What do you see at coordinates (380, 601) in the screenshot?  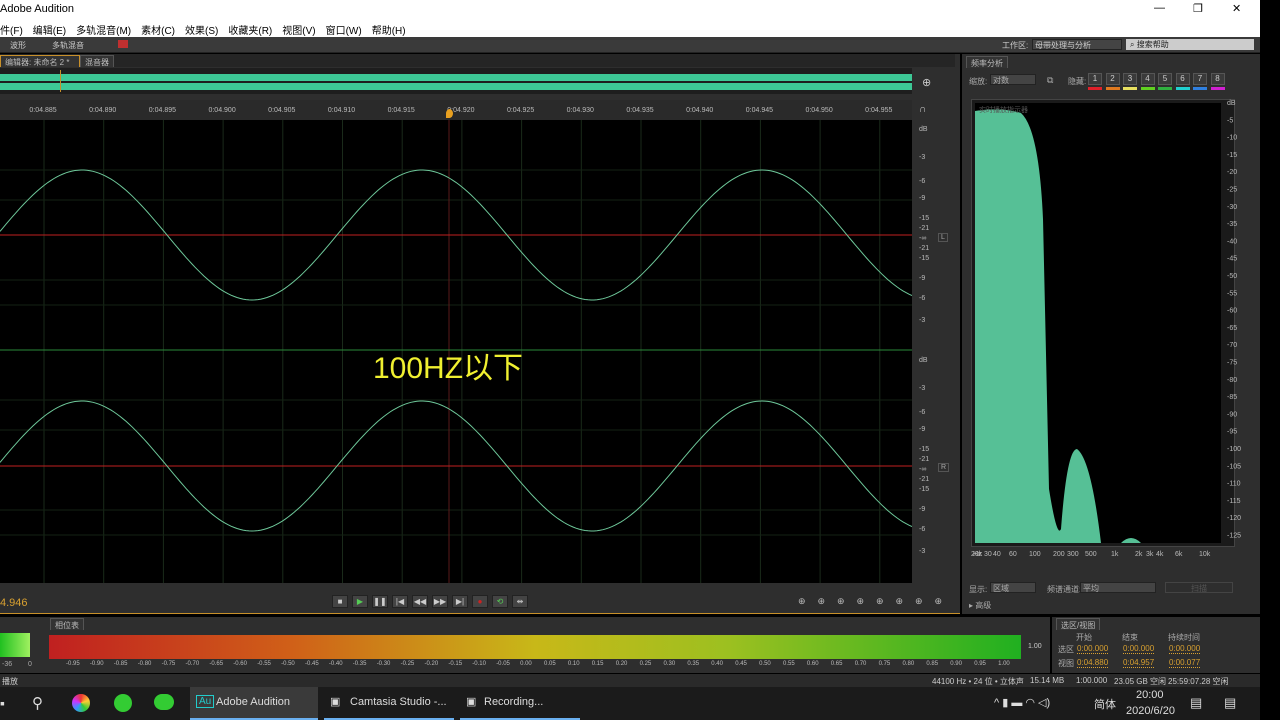 I see `pause-button: ❚❚` at bounding box center [380, 601].